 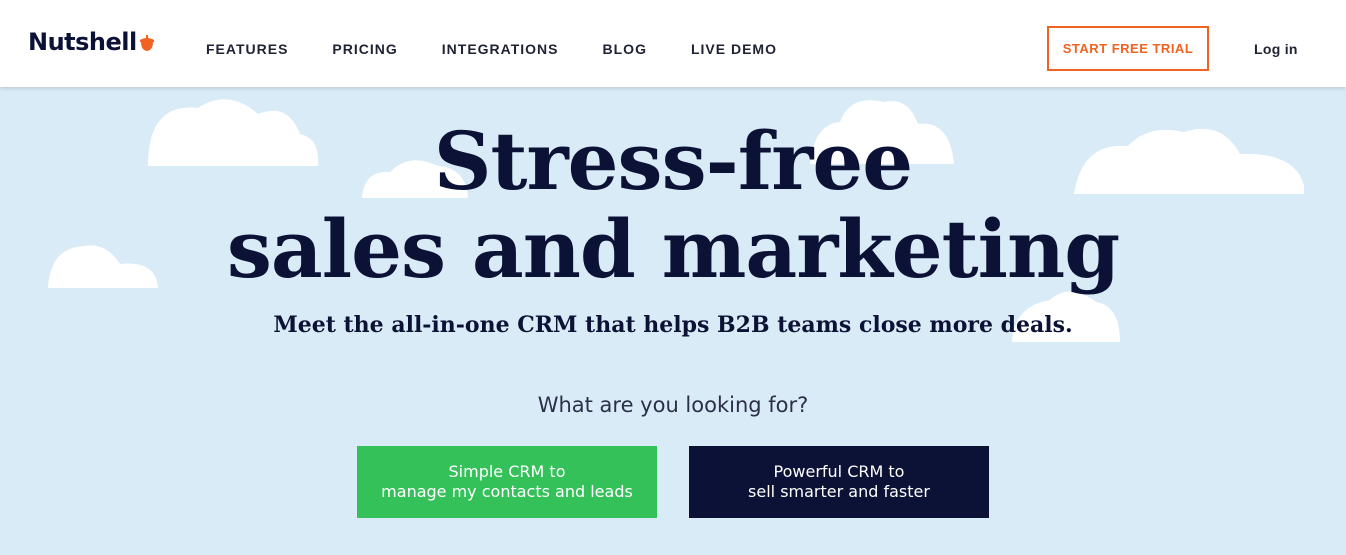 I want to click on nav-pricing: PRICING, so click(x=364, y=49).